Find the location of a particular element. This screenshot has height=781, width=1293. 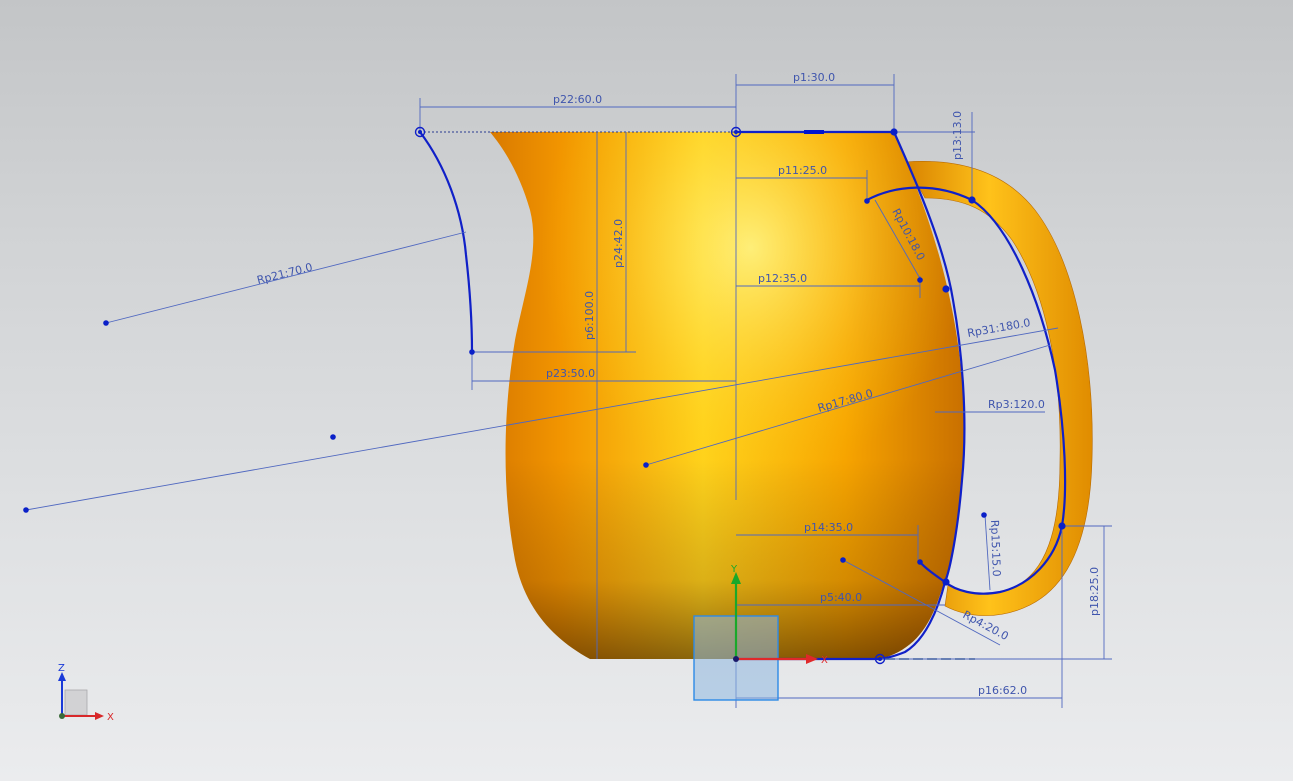

triad-z-label: Z is located at coordinates (61, 668).